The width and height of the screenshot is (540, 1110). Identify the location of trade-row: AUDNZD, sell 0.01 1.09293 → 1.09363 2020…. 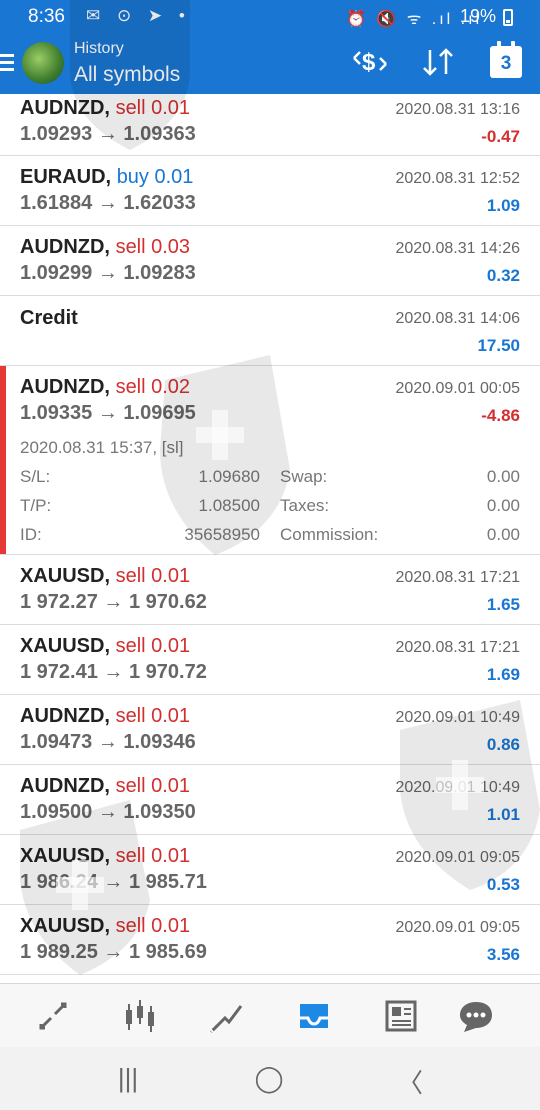
(270, 125).